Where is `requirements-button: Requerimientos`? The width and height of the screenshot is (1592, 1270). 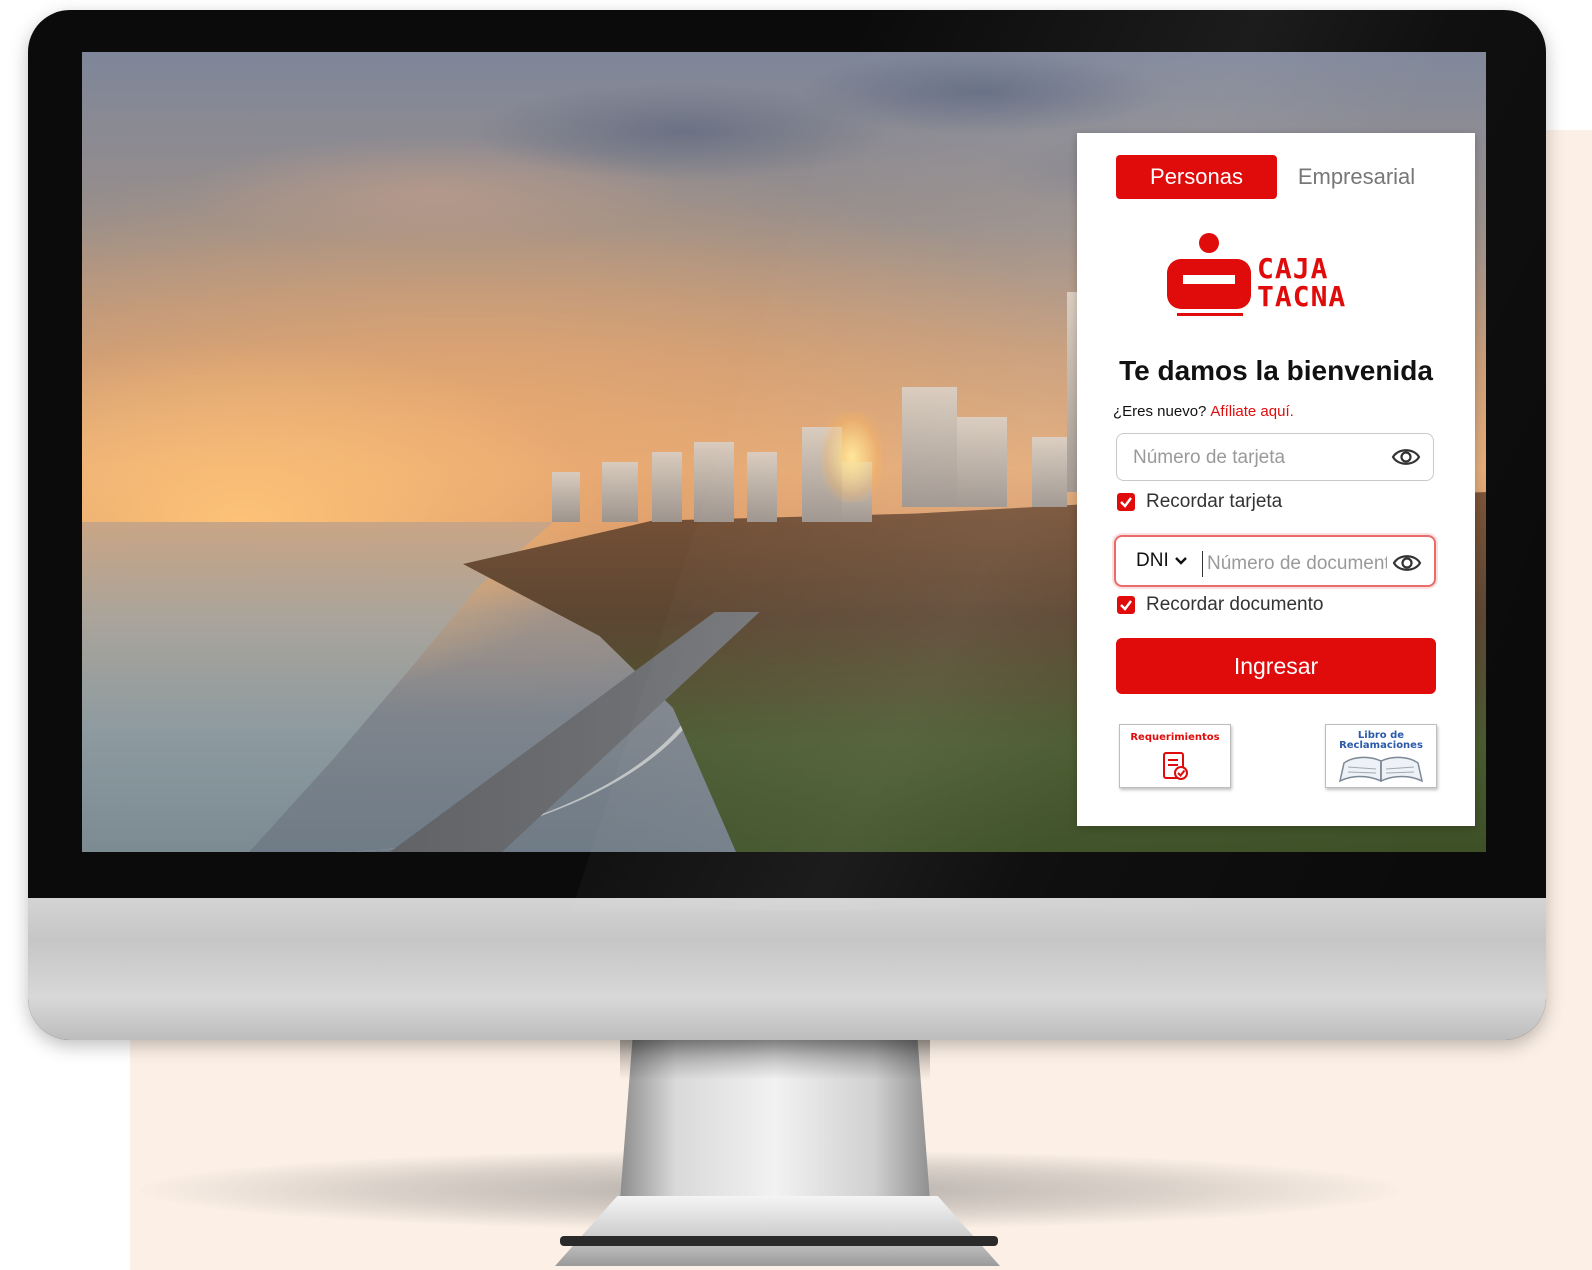 requirements-button: Requerimientos is located at coordinates (1175, 756).